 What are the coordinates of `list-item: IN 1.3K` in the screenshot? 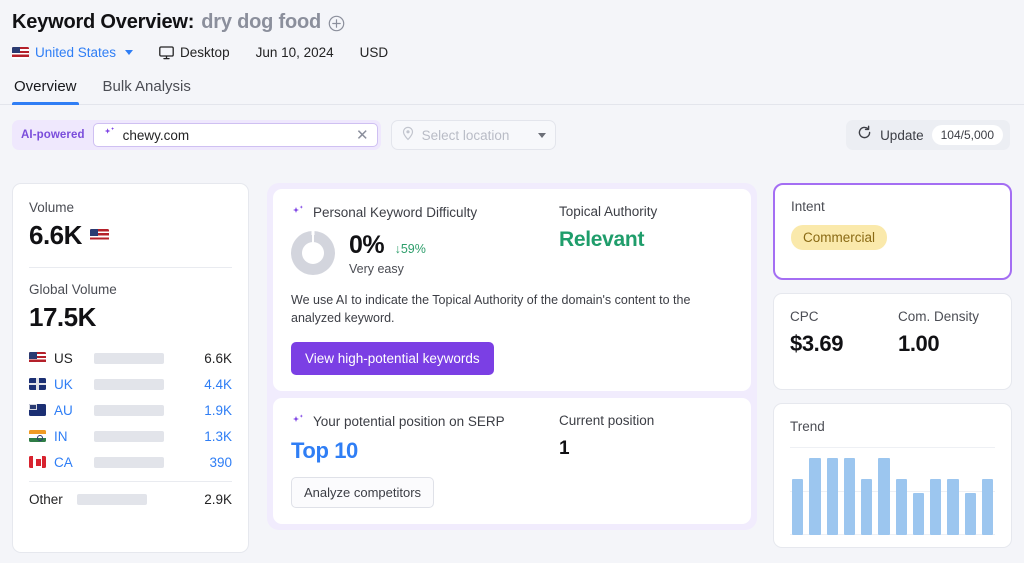 It's located at (130, 436).